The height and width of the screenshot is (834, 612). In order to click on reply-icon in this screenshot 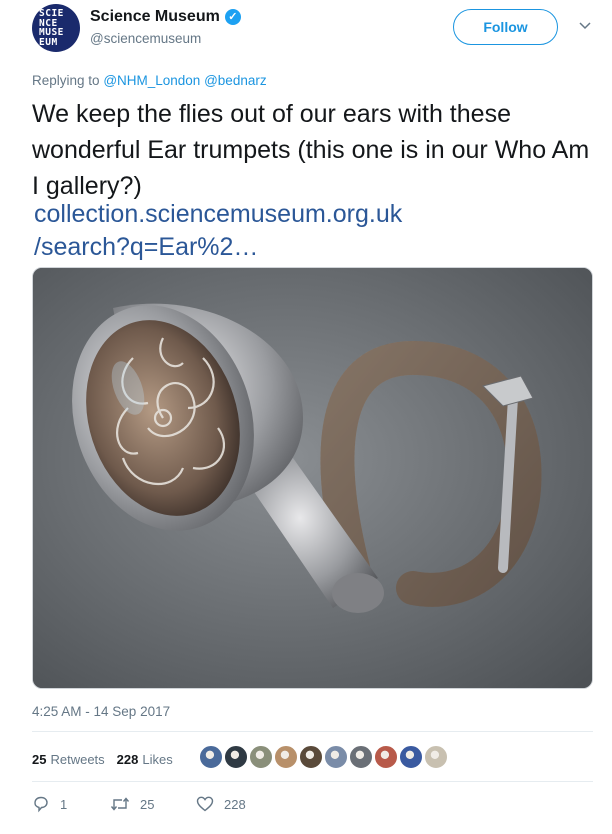, I will do `click(41, 804)`.